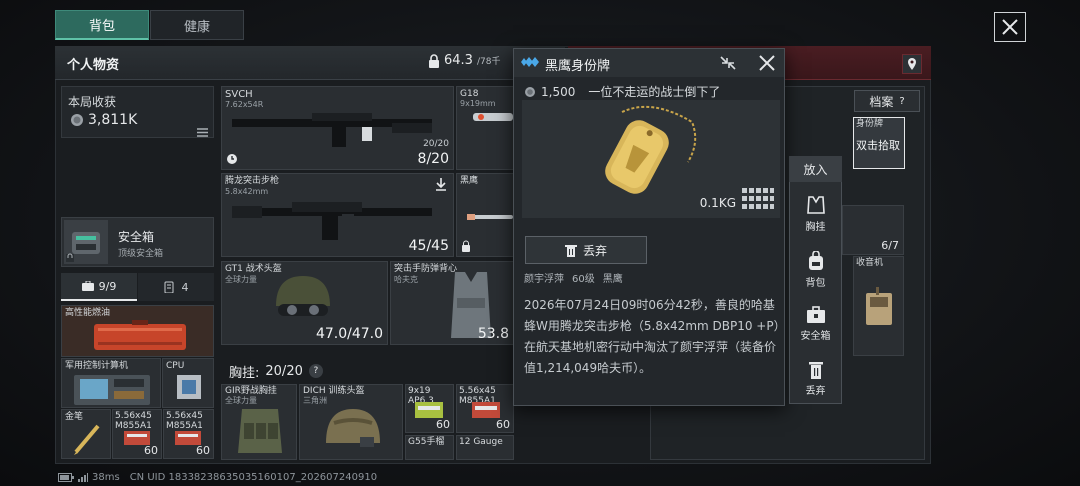 This screenshot has height=486, width=1080. I want to click on weapon-g18: G18 9x19mm, so click(485, 128).